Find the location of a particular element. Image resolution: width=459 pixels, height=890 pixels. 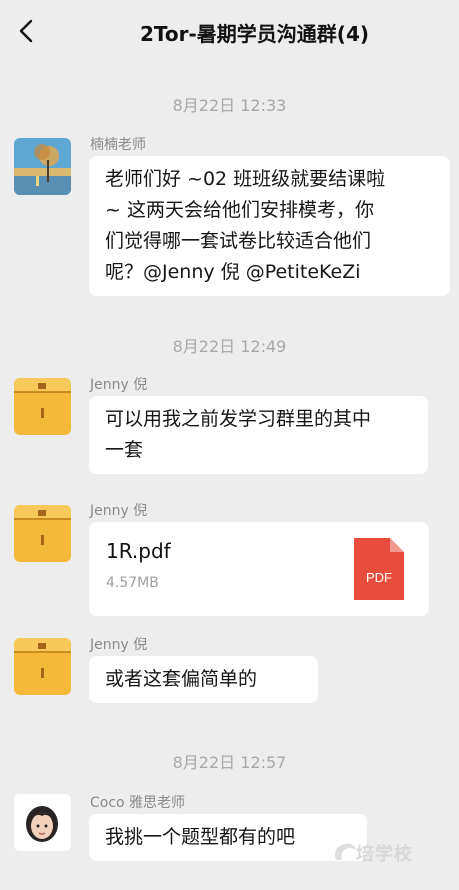

message-bubble: 或者这套偏简单的 is located at coordinates (203, 679).